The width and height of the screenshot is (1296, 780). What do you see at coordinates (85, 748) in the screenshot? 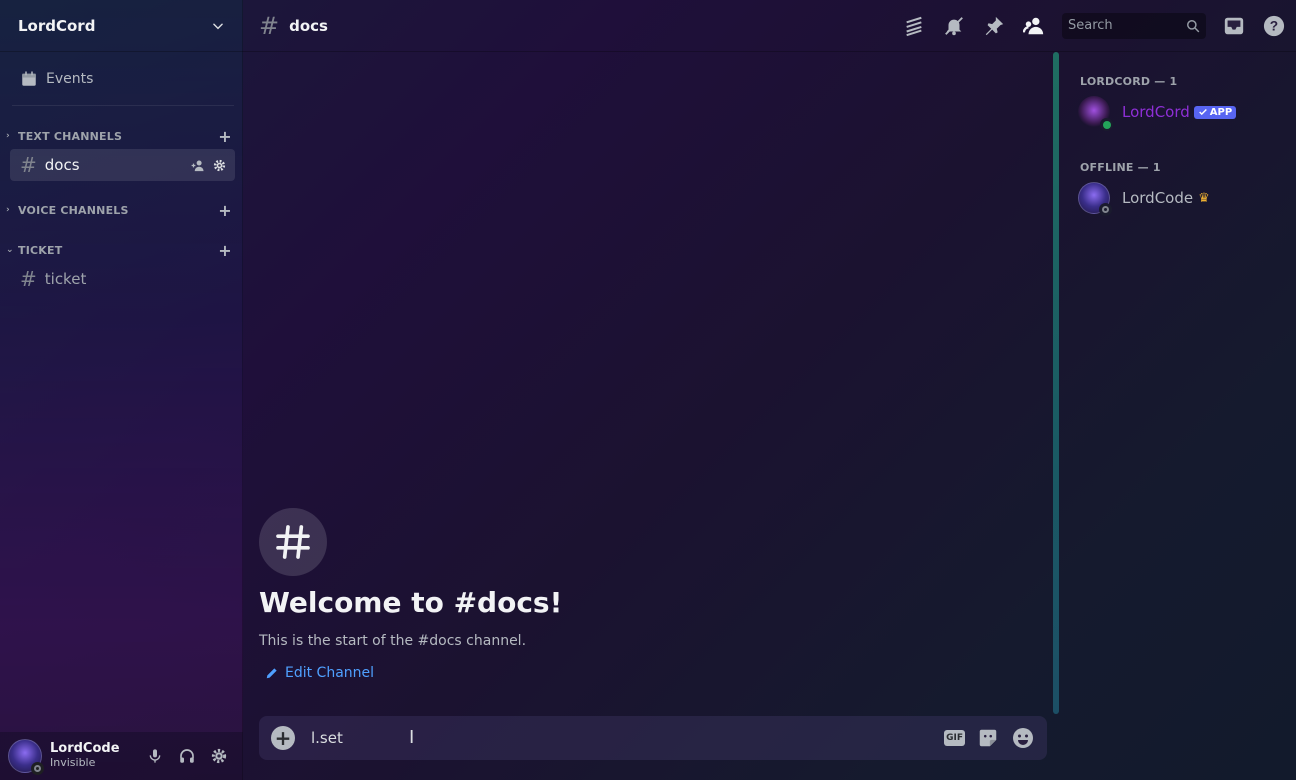
I see `username: LordCode` at bounding box center [85, 748].